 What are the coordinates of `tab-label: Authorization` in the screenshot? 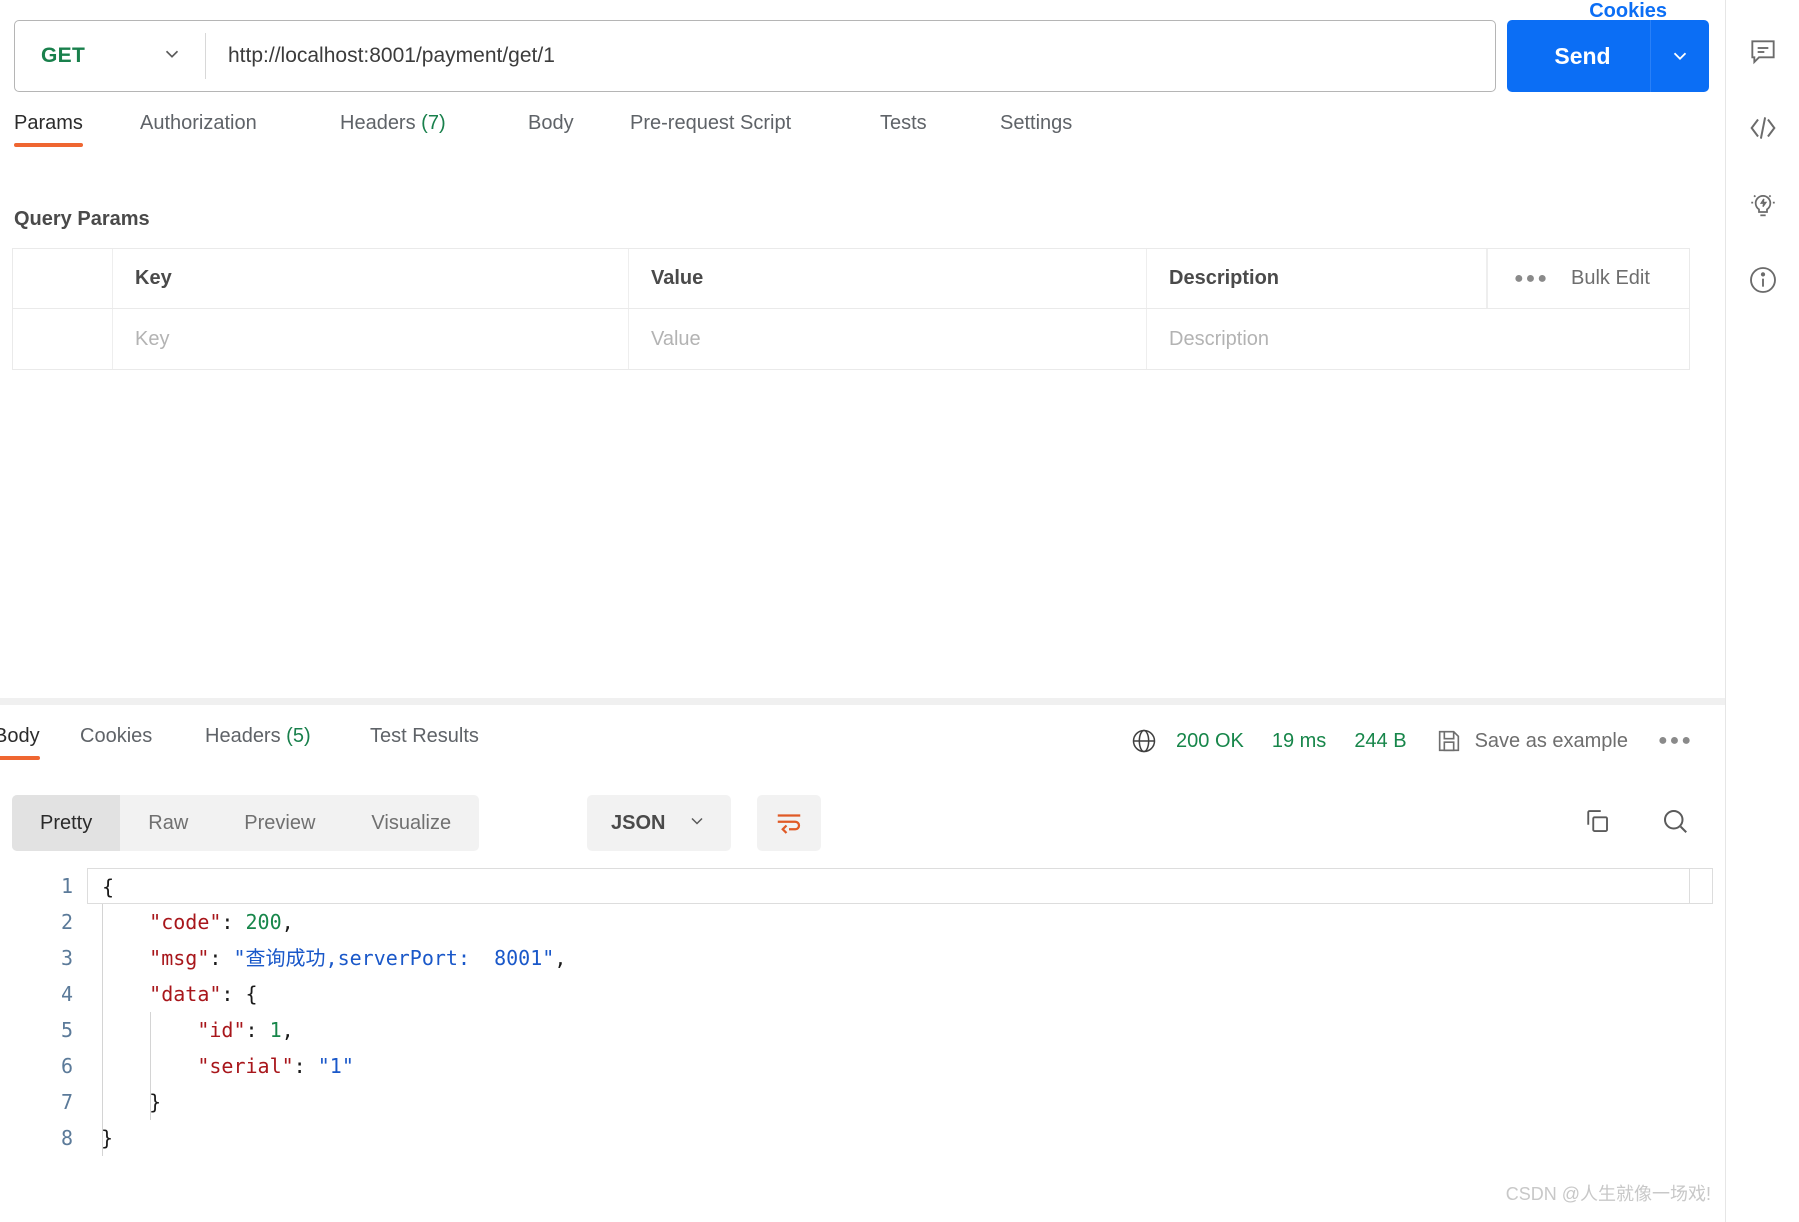 It's located at (198, 123).